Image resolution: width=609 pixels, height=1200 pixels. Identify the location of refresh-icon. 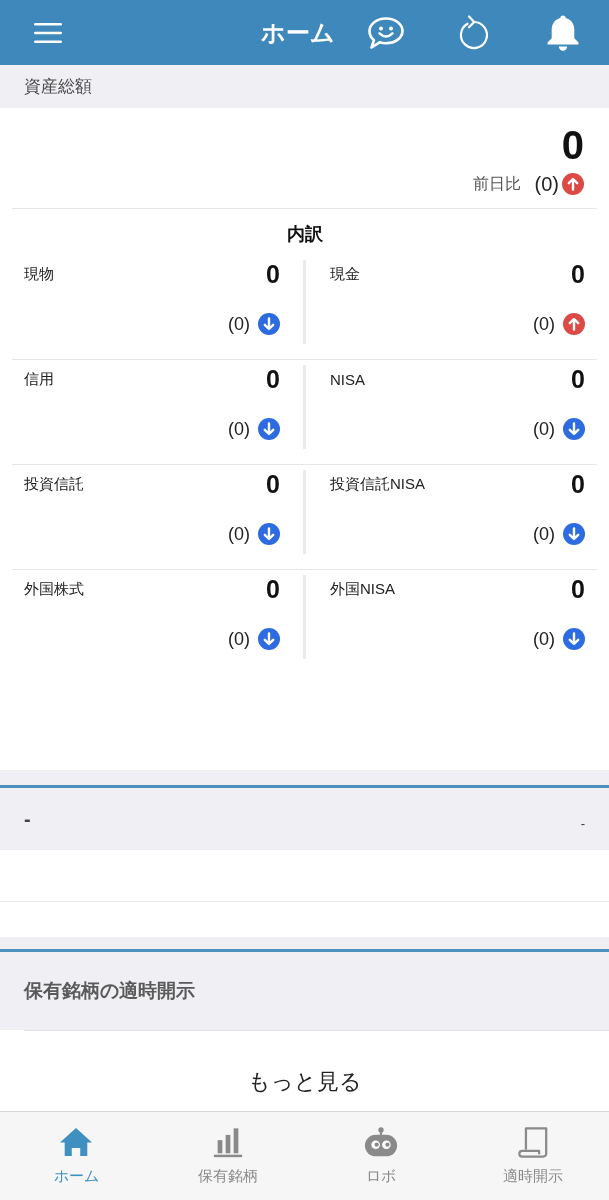
(474, 32).